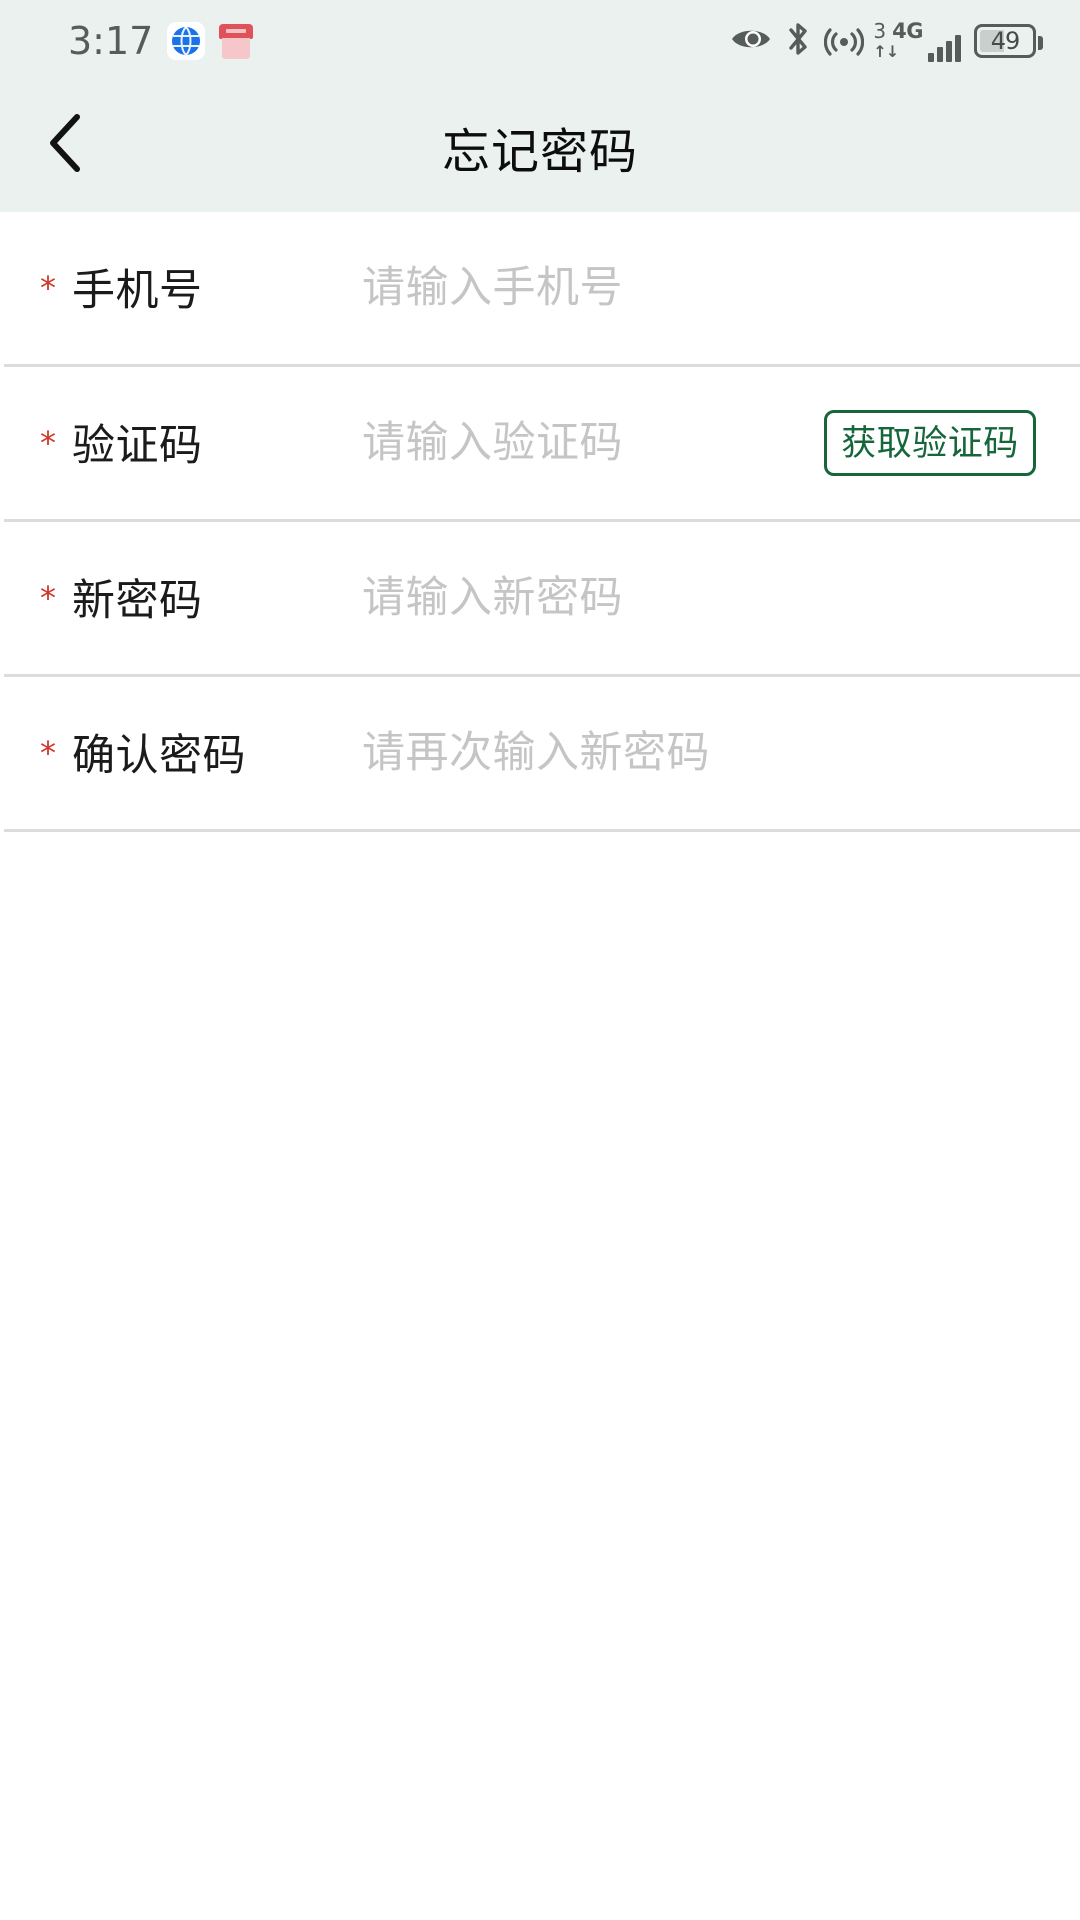  I want to click on red-app-icon, so click(236, 41).